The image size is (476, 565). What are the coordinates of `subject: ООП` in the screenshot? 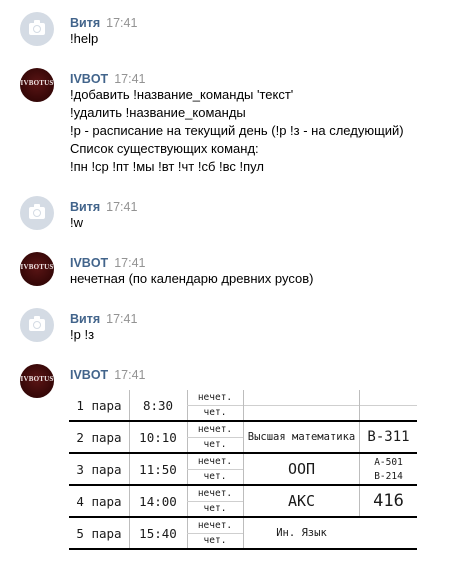 It's located at (301, 469).